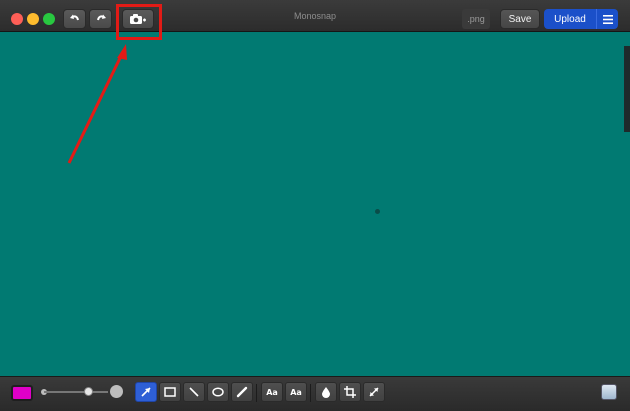 The image size is (630, 411). What do you see at coordinates (88, 391) in the screenshot?
I see `stroke-width-slider-knob` at bounding box center [88, 391].